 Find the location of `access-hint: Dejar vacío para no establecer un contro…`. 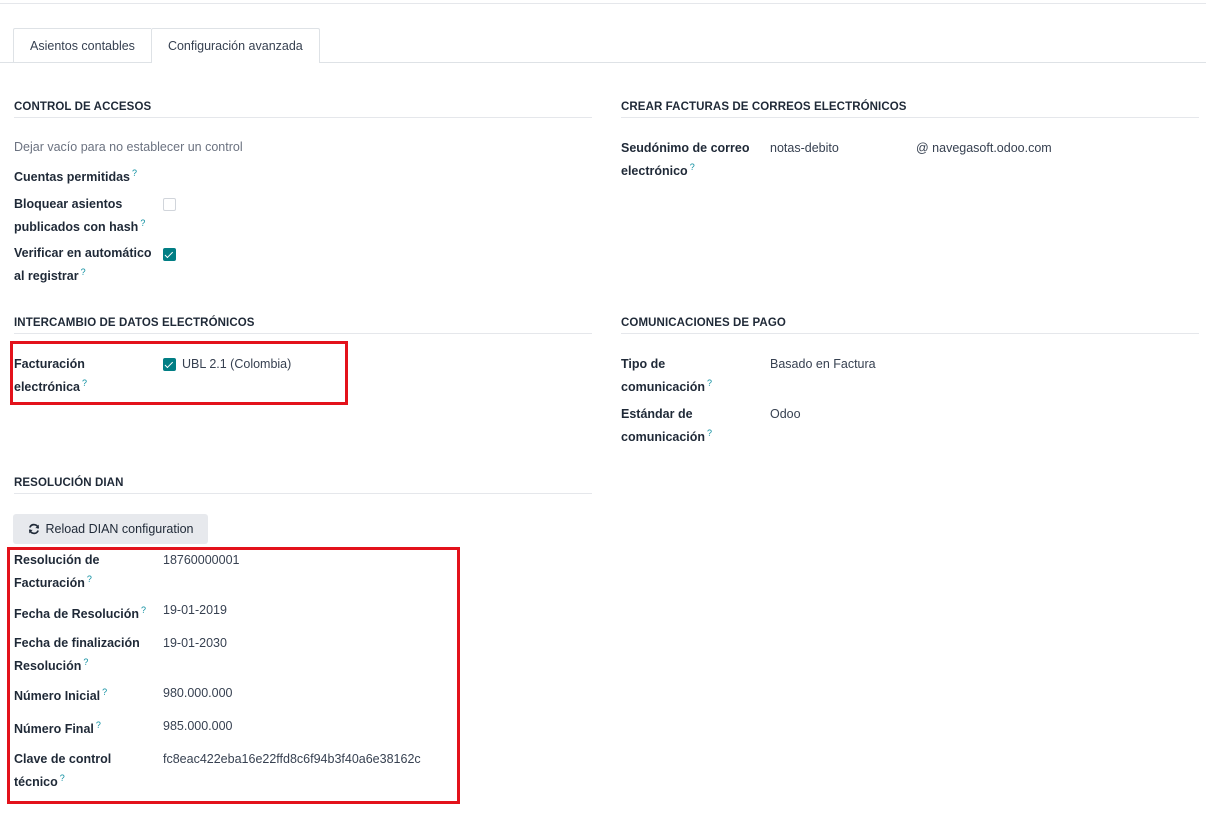

access-hint: Dejar vacío para no establecer un contro… is located at coordinates (128, 147).